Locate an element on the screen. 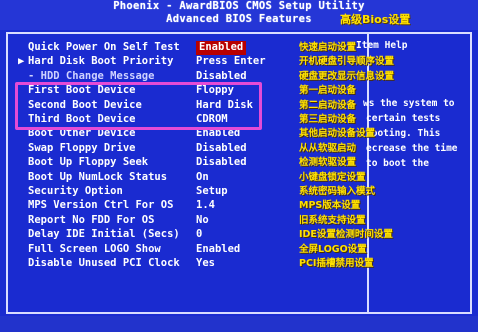  annotation-label: 全屏LOGO设置 is located at coordinates (333, 249).